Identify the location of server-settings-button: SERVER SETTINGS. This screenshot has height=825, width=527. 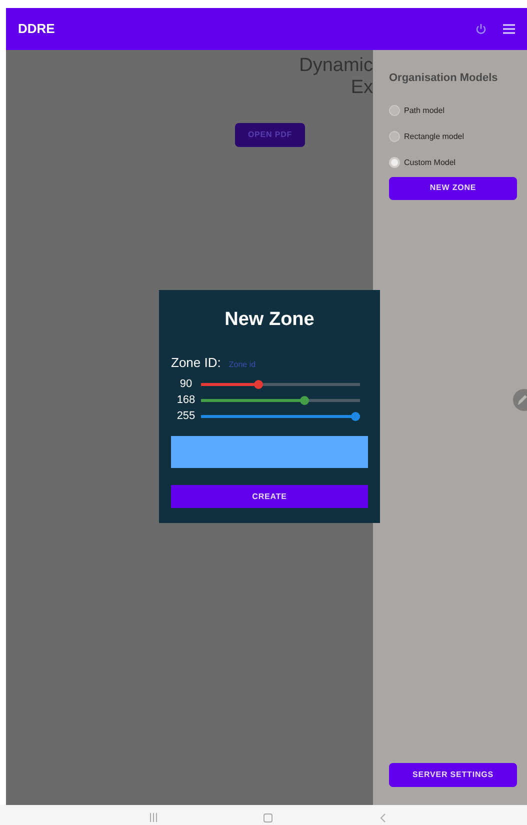
(453, 775).